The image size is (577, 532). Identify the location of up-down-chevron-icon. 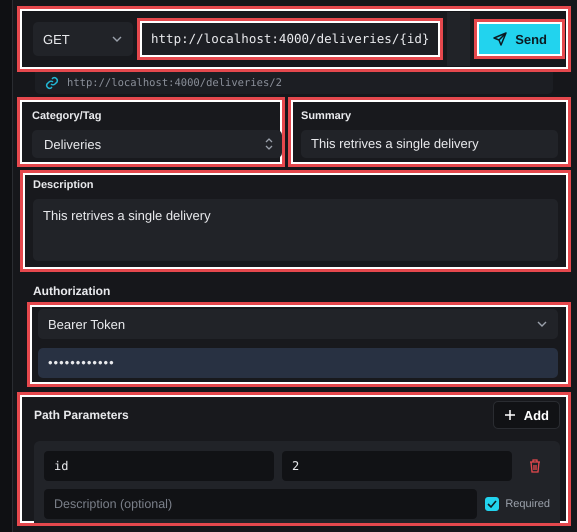
(269, 144).